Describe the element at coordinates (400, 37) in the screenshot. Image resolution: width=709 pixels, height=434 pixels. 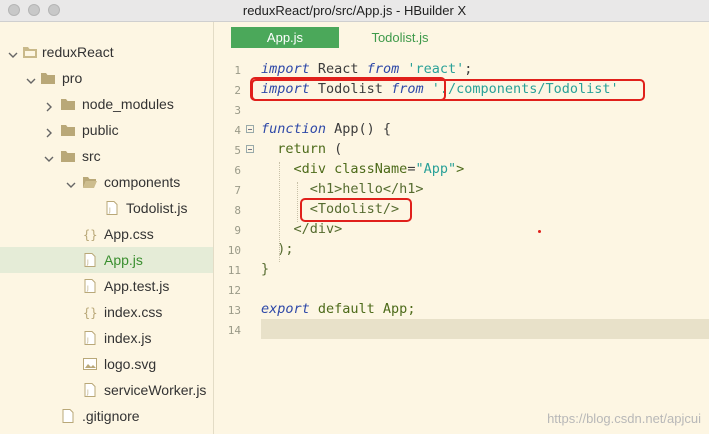
I see `tab-todolist-js: Todolist.js` at that location.